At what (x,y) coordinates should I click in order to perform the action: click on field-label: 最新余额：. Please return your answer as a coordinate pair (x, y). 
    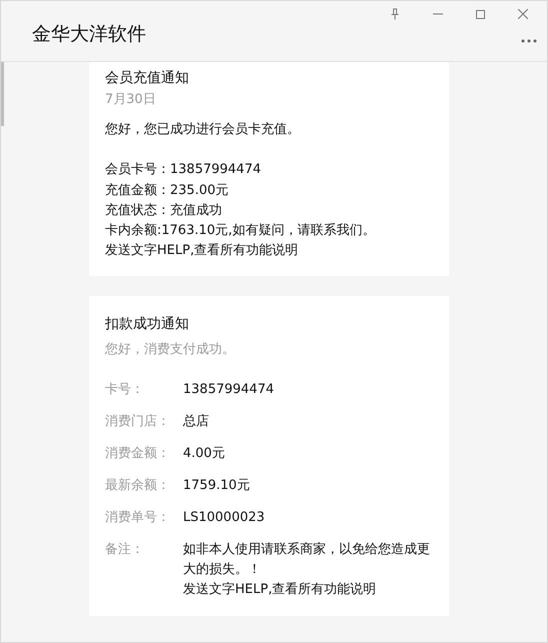
    Looking at the image, I should click on (138, 485).